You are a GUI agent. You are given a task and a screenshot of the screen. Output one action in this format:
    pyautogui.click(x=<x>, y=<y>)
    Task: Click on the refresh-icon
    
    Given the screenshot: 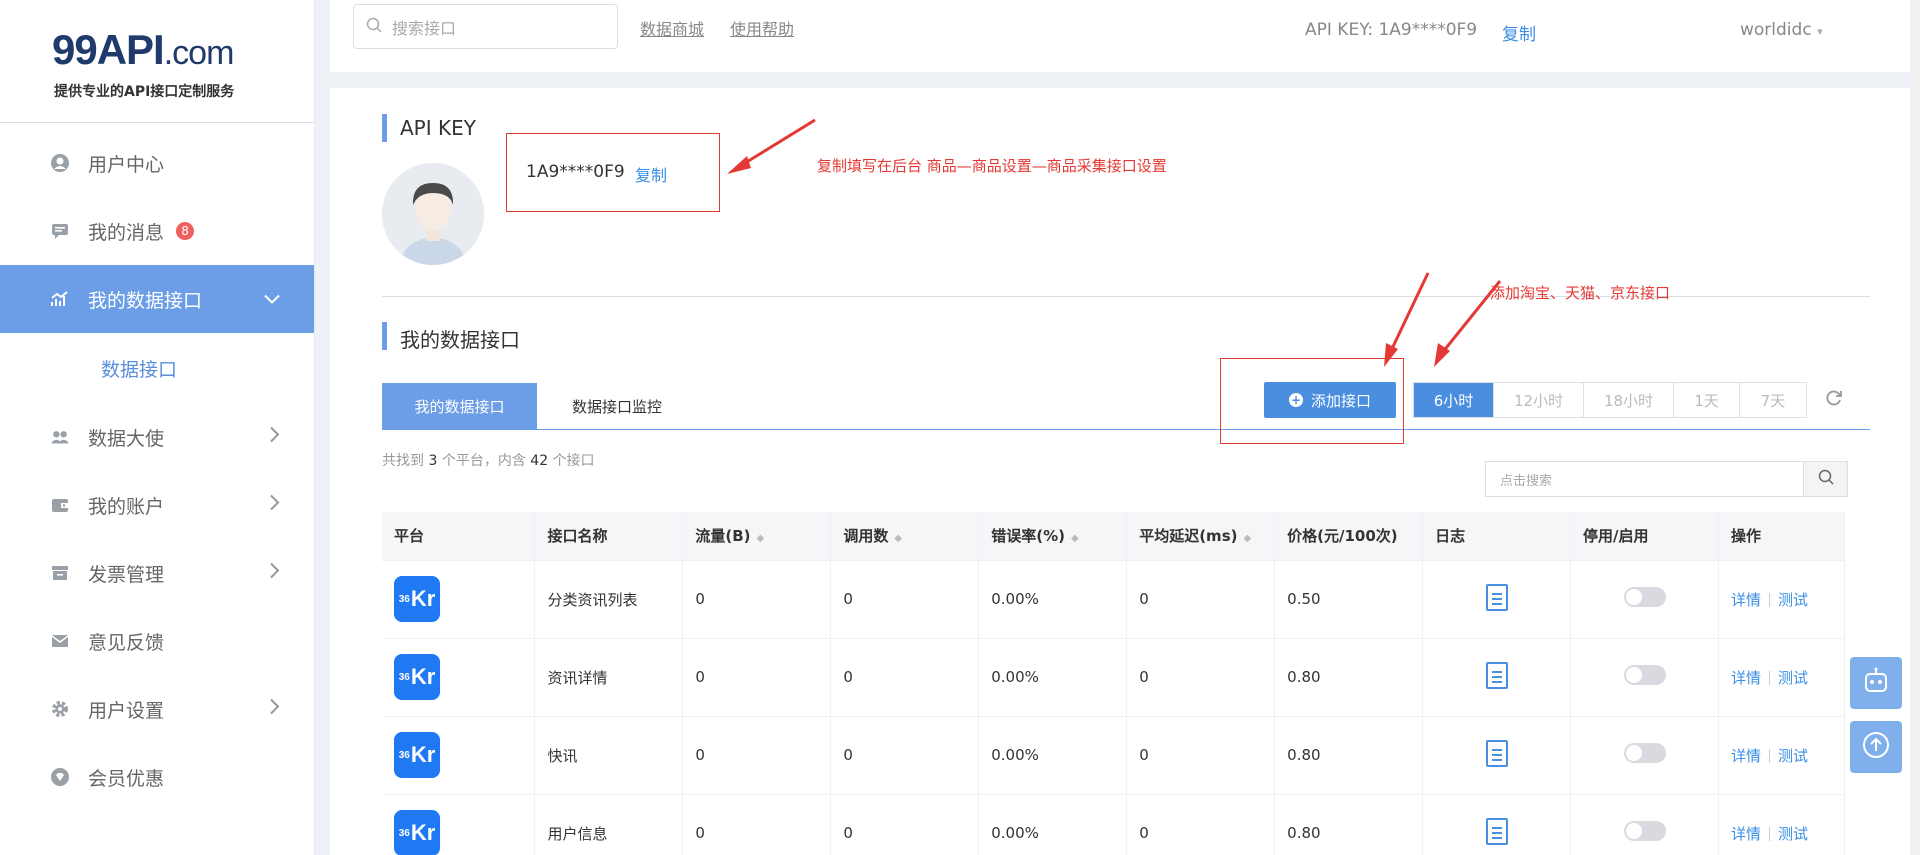 What is the action you would take?
    pyautogui.click(x=1834, y=400)
    